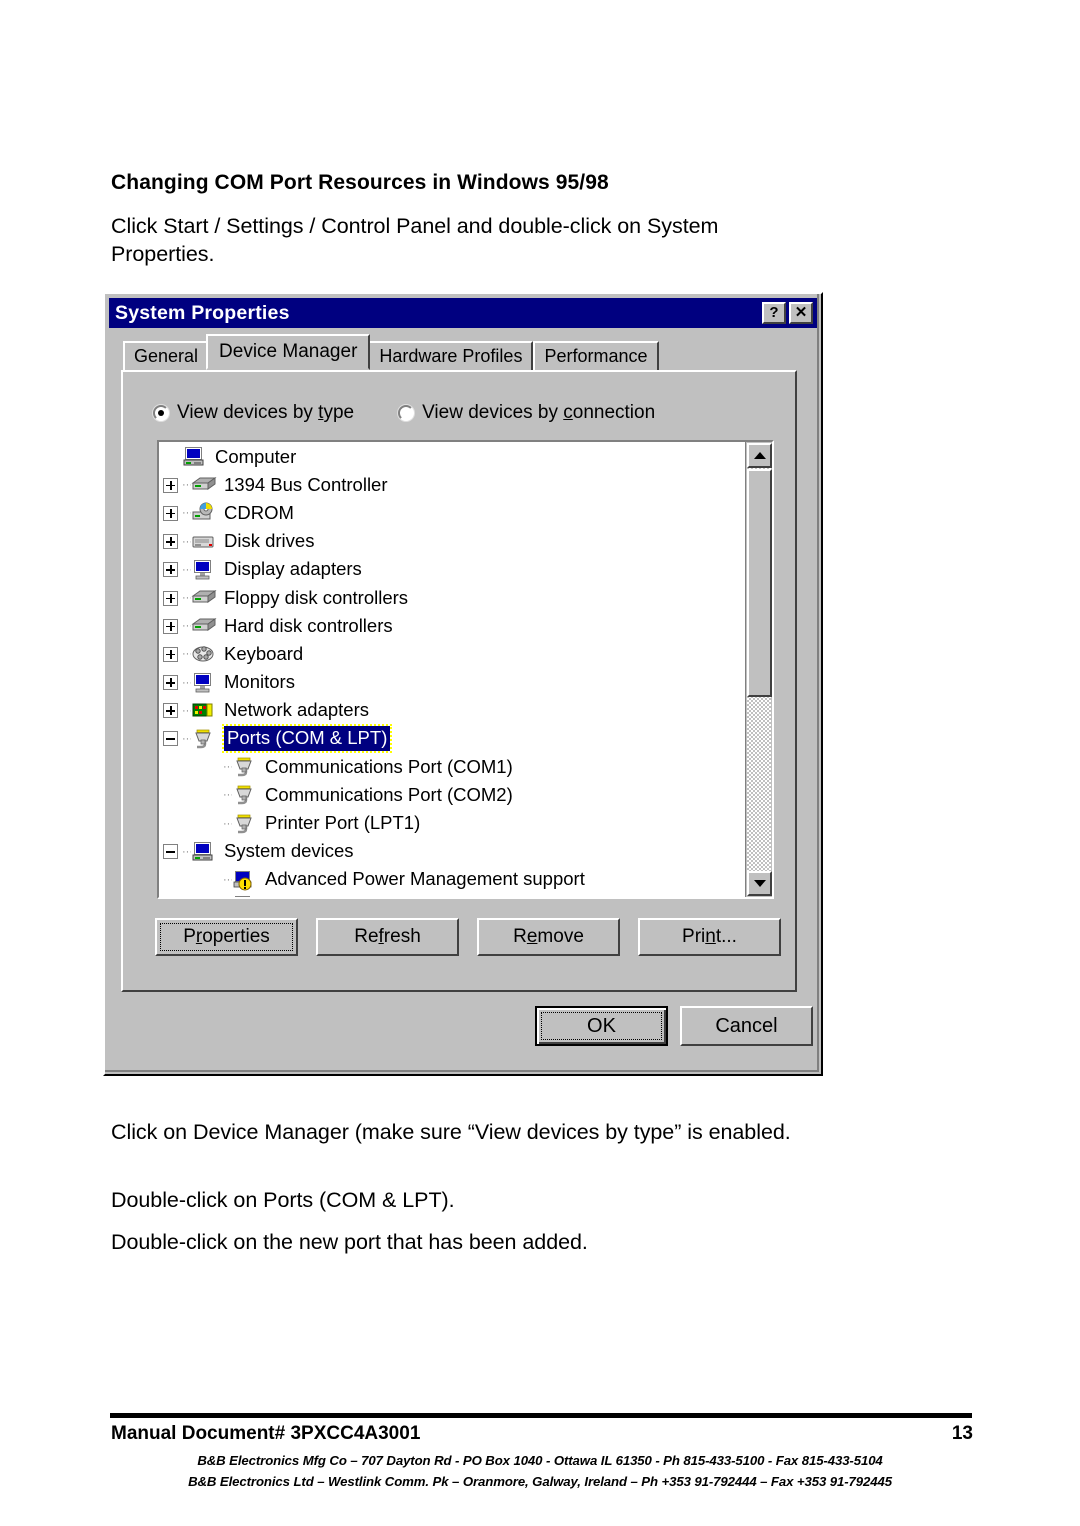  I want to click on properties-button: Properties, so click(226, 937).